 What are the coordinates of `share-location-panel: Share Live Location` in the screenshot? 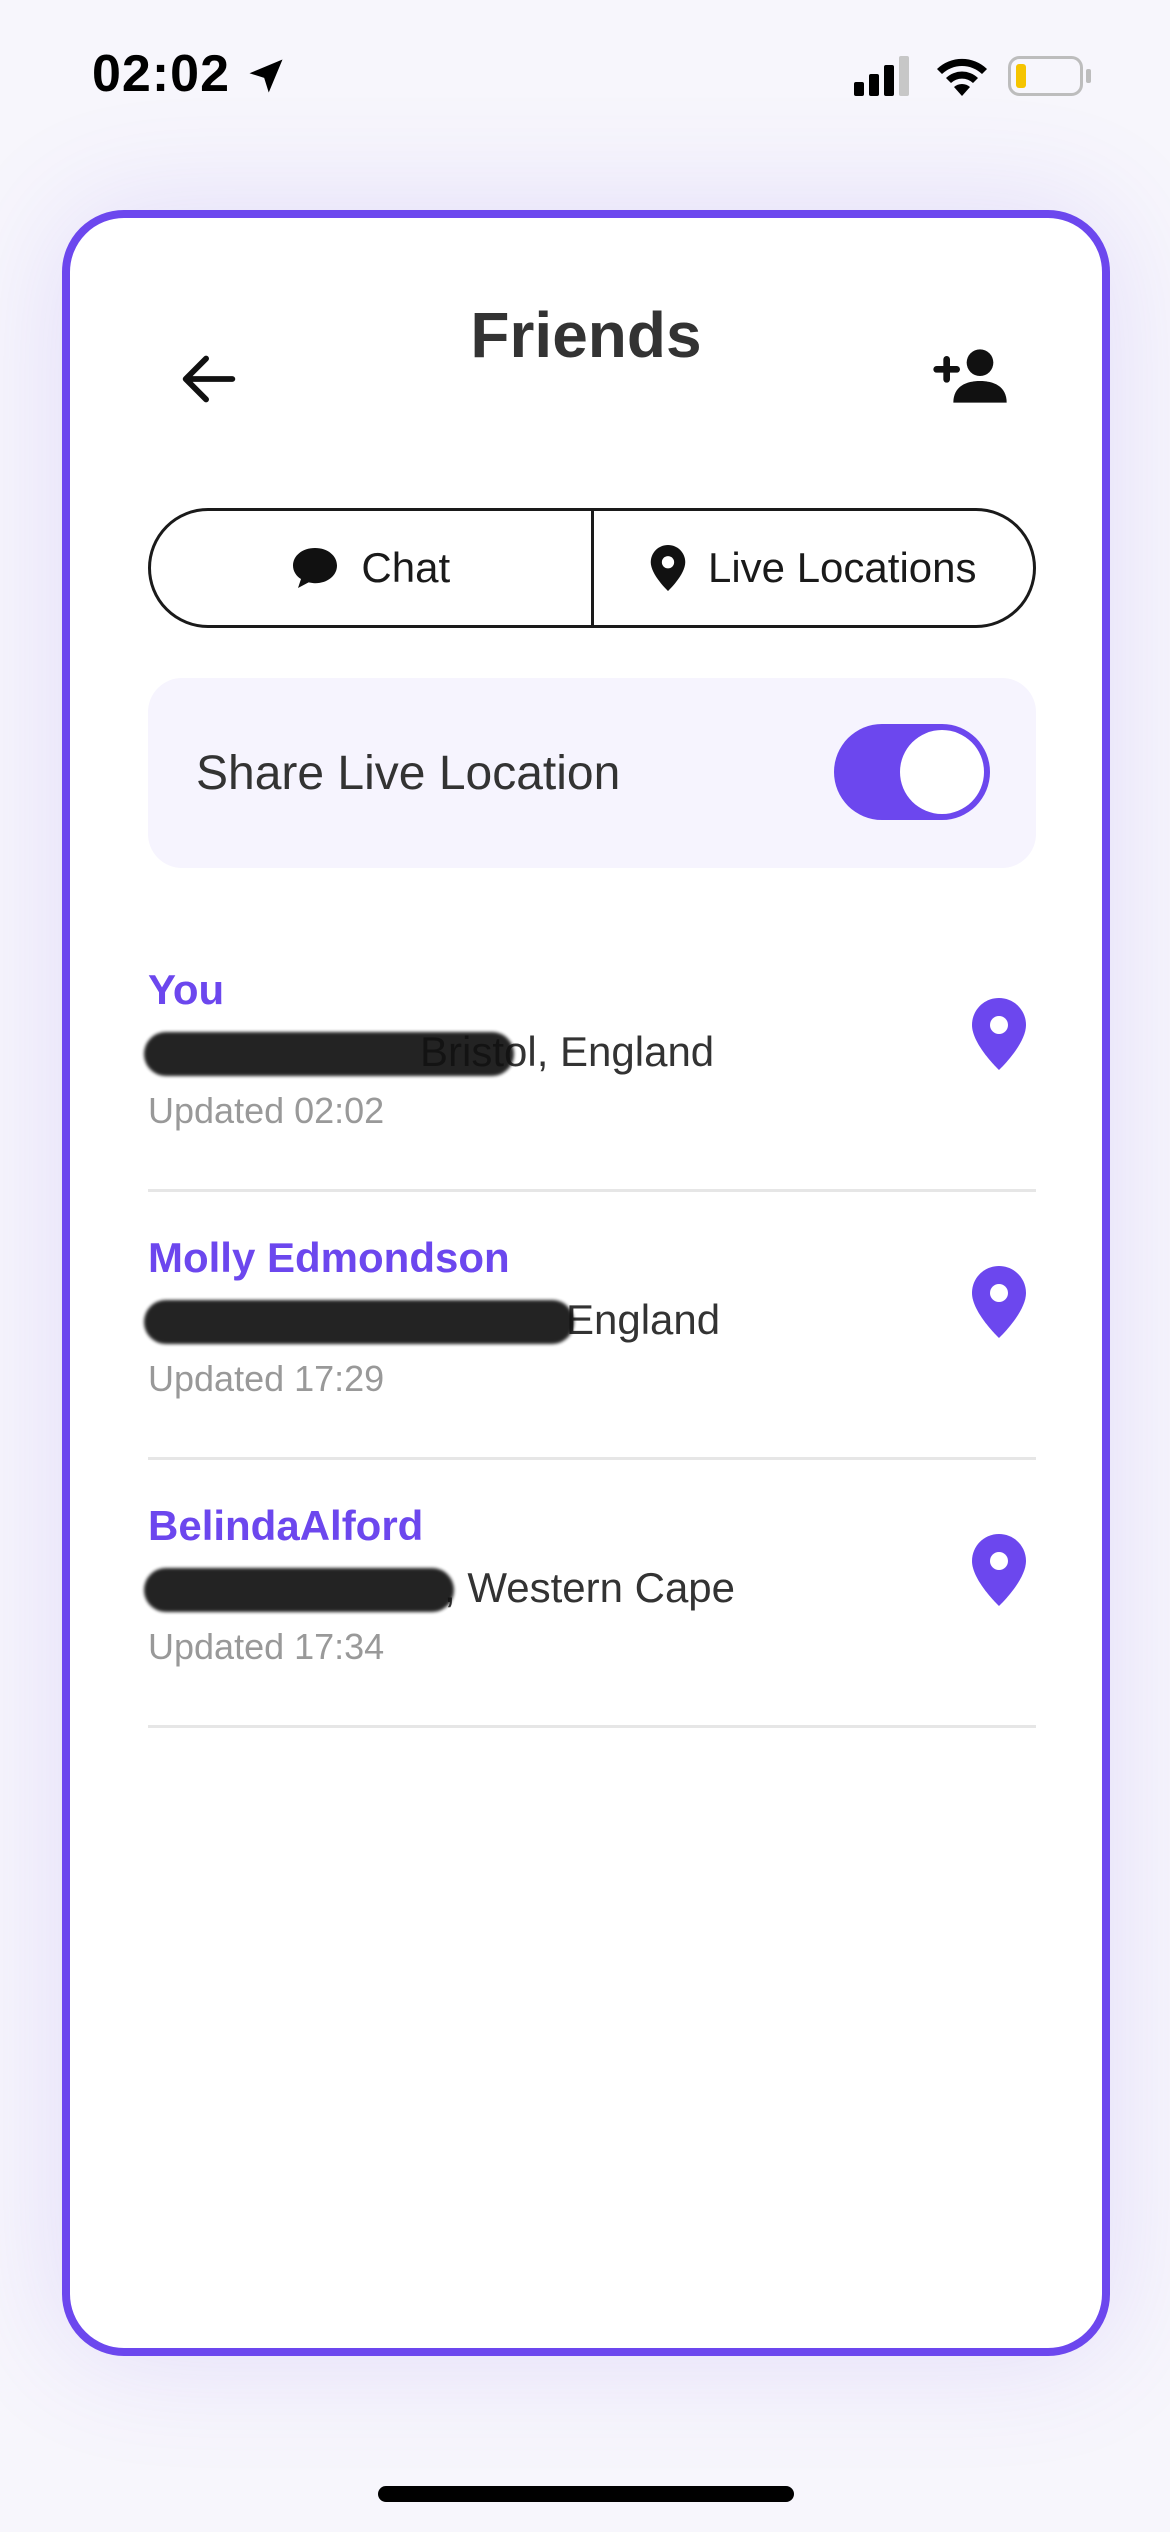 It's located at (592, 773).